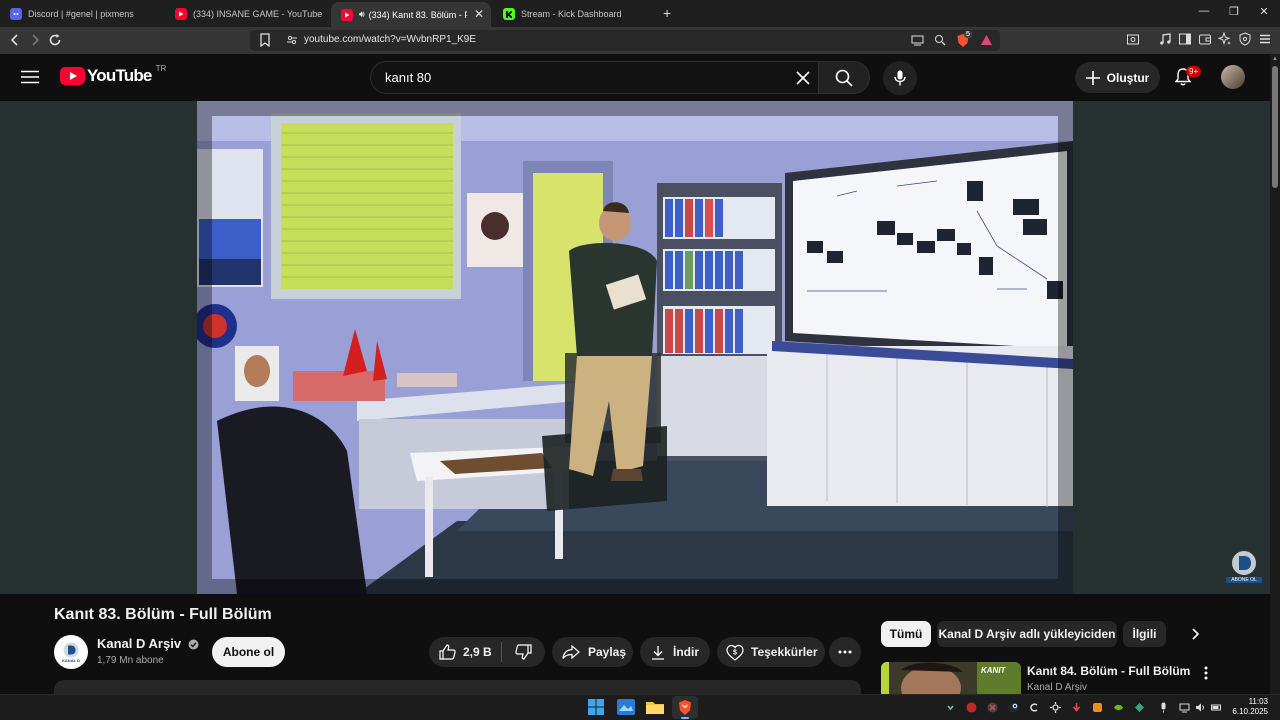 The image size is (1280, 720). Describe the element at coordinates (1246, 40) in the screenshot. I see `vpn-icon` at that location.